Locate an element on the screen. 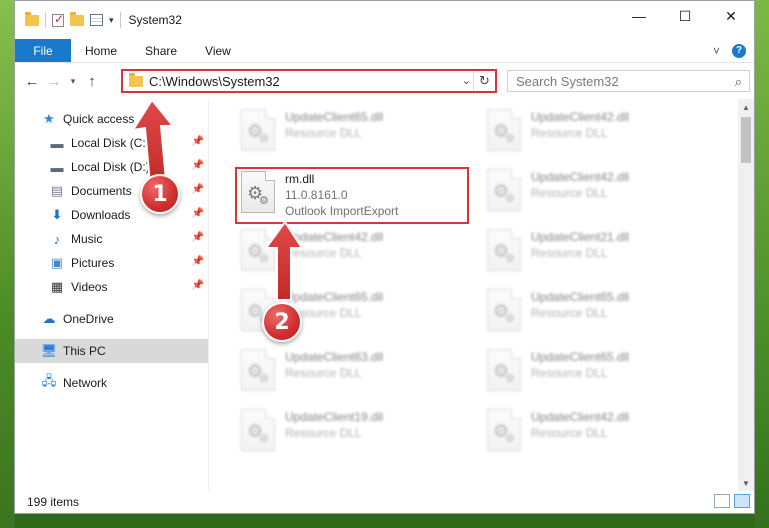  window-controls: — ☐ ✕ is located at coordinates (685, 16).